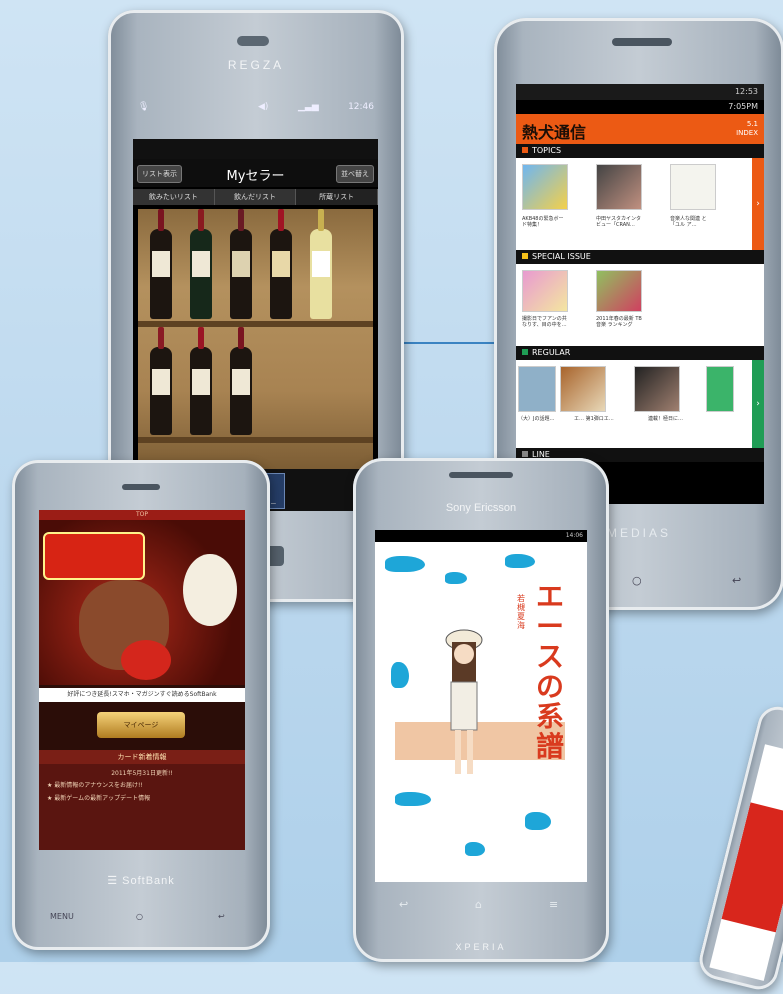 This screenshot has width=783, height=994. Describe the element at coordinates (141, 881) in the screenshot. I see `brand-label: ☰ SoftBank` at that location.